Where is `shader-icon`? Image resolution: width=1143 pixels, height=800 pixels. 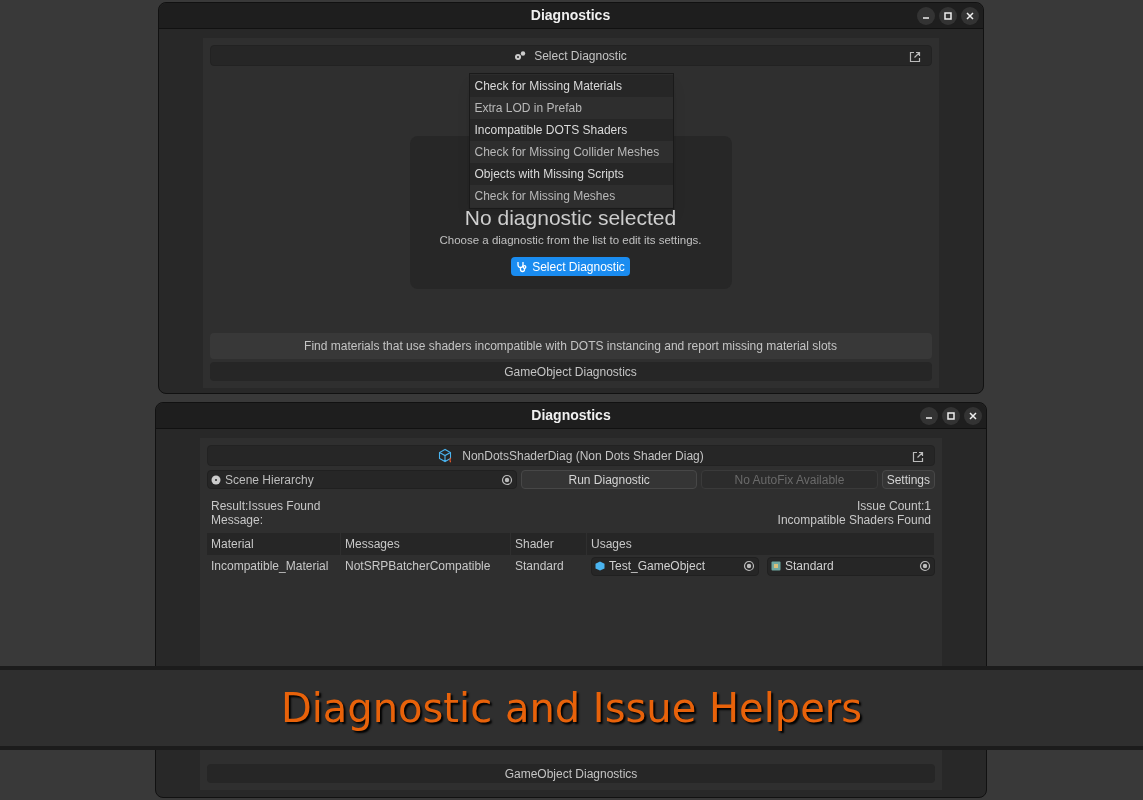
shader-icon is located at coordinates (776, 566).